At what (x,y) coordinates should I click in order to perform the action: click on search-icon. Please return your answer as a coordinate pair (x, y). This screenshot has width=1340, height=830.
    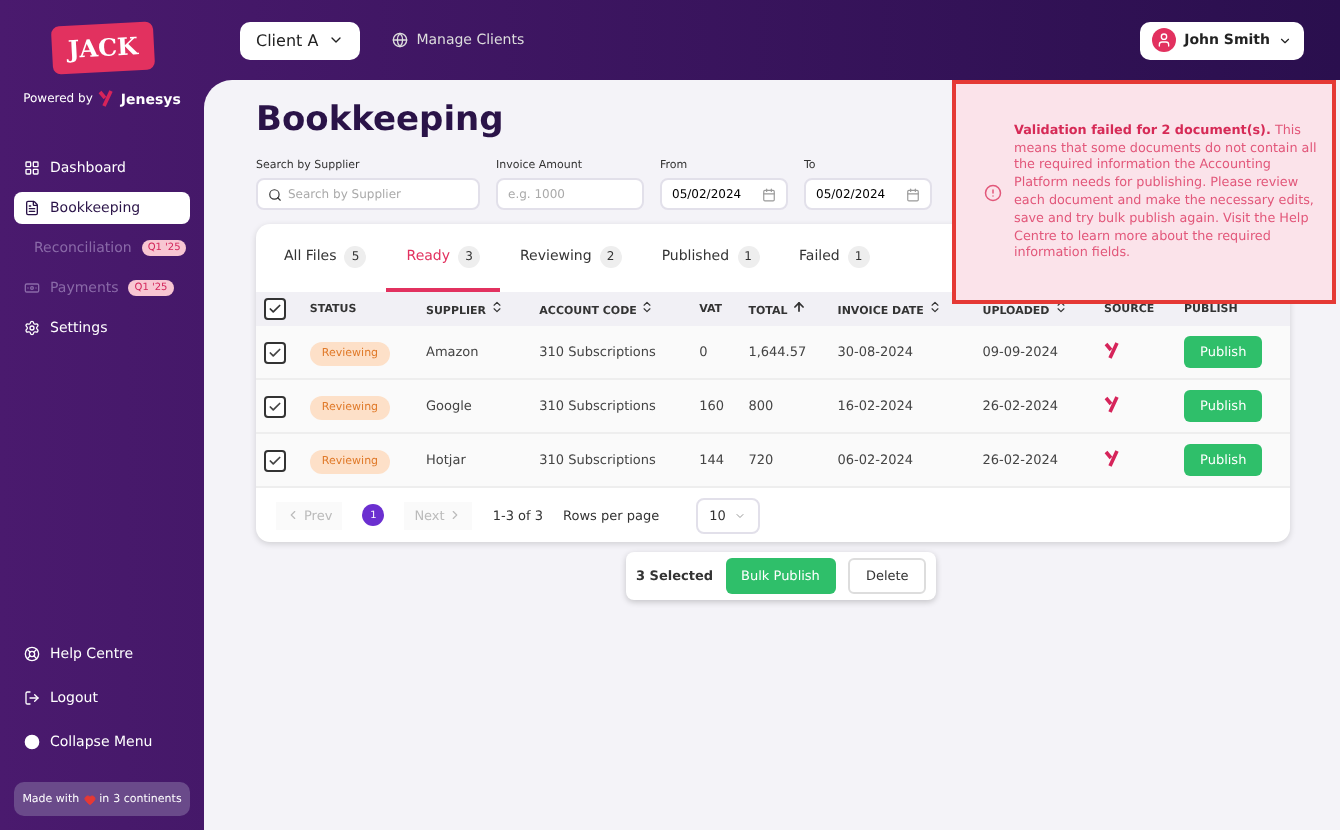
    Looking at the image, I should click on (275, 194).